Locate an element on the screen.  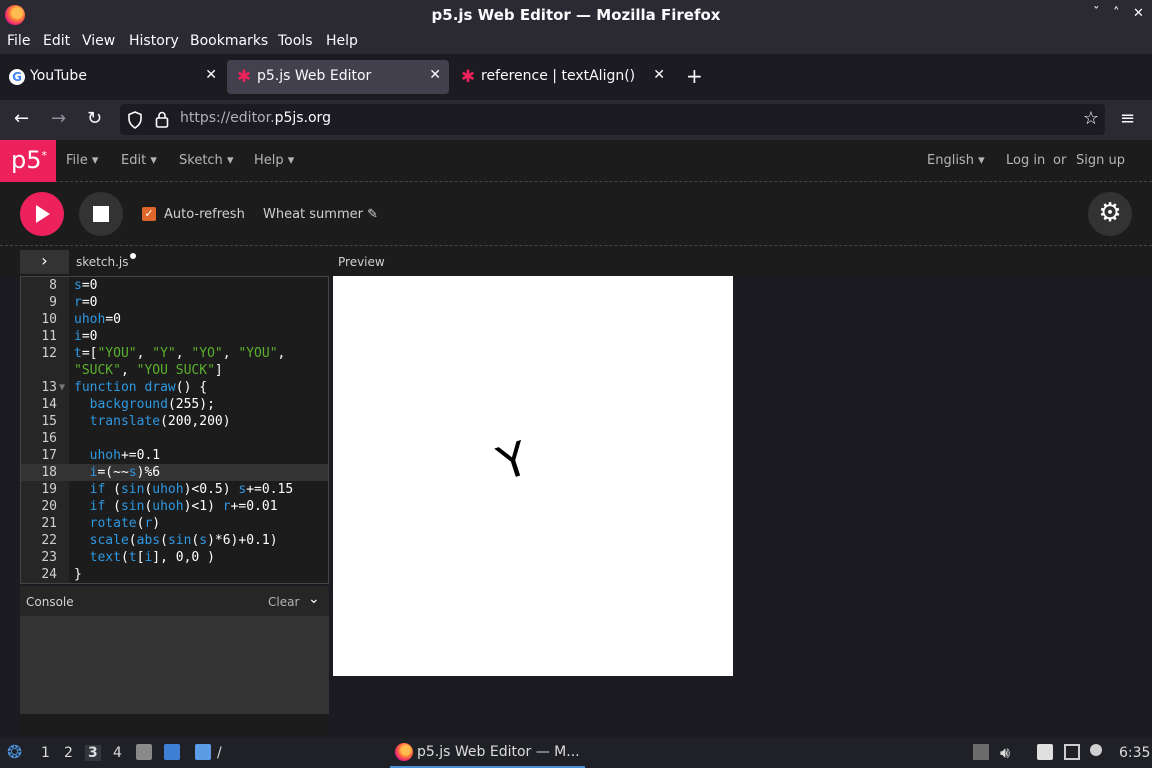
workspace-4: 4 is located at coordinates (117, 753).